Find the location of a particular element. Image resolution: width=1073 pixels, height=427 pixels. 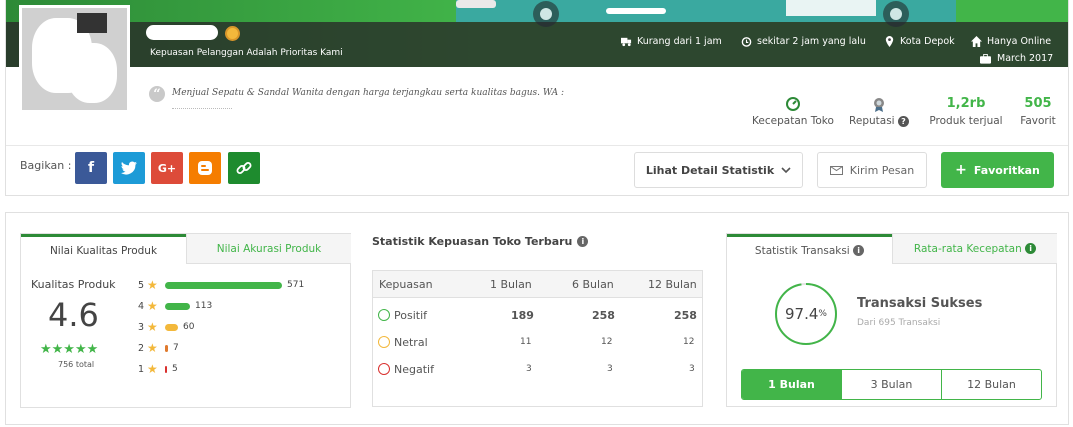

send-message-label: Kirim Pesan is located at coordinates (882, 170).